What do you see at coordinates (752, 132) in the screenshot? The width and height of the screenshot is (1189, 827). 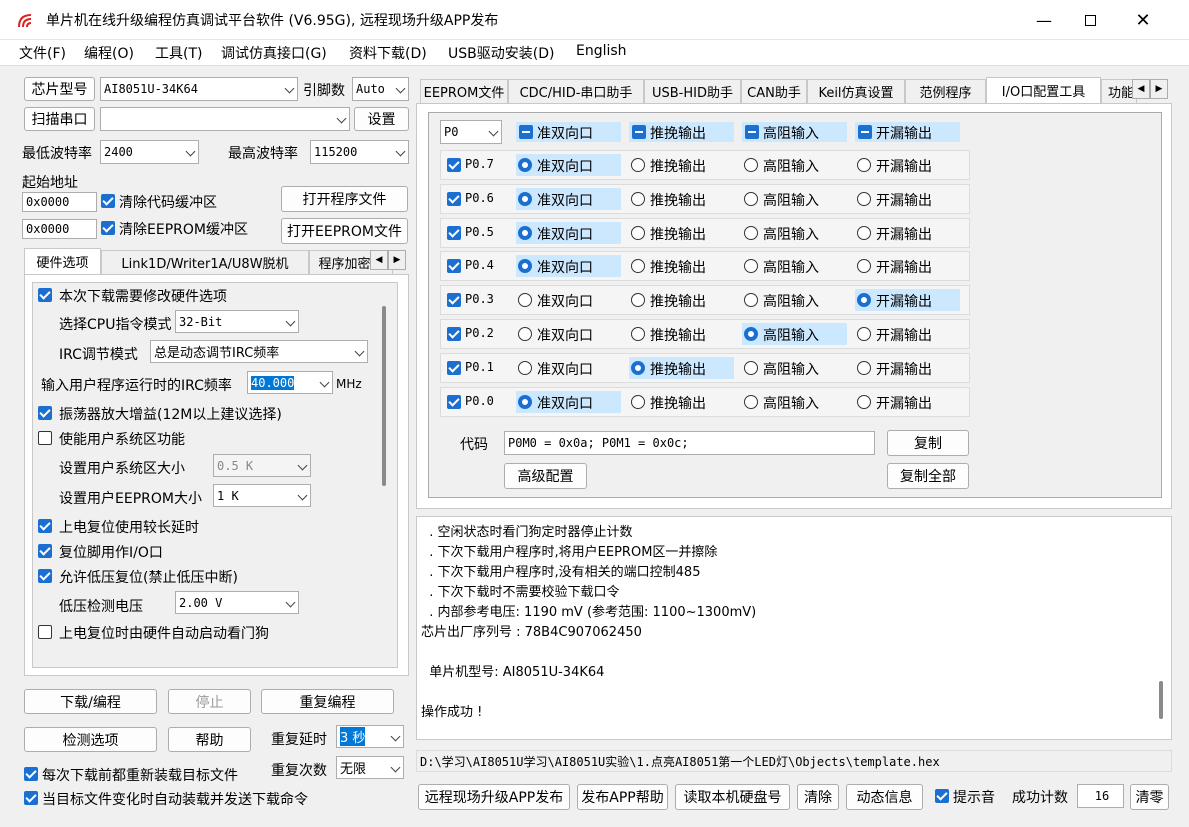 I see `all-high-impedance-checkbox` at bounding box center [752, 132].